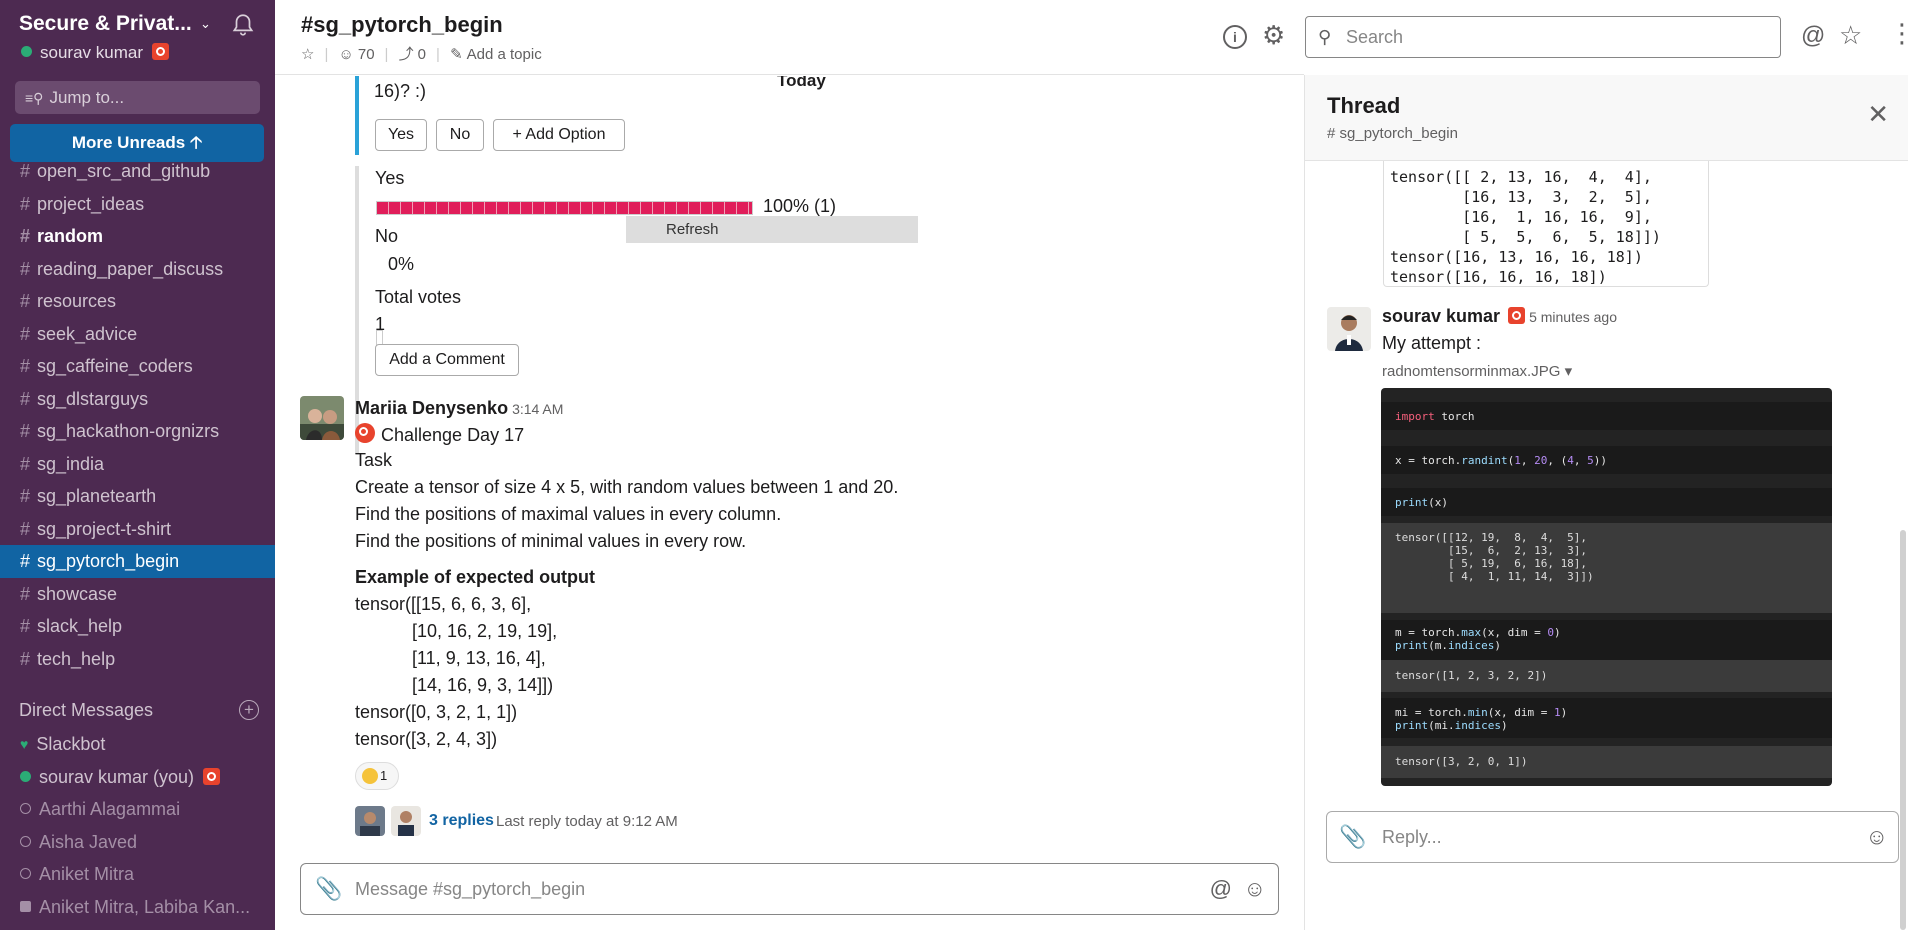 The width and height of the screenshot is (1908, 930). Describe the element at coordinates (137, 659) in the screenshot. I see `sidebar-channel-tech_help: # tech_help` at that location.